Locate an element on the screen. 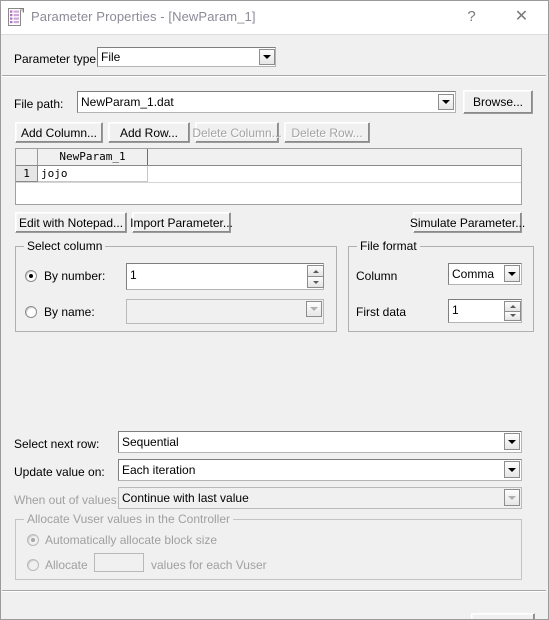  update-value-on-label: Update value on: is located at coordinates (59, 472).